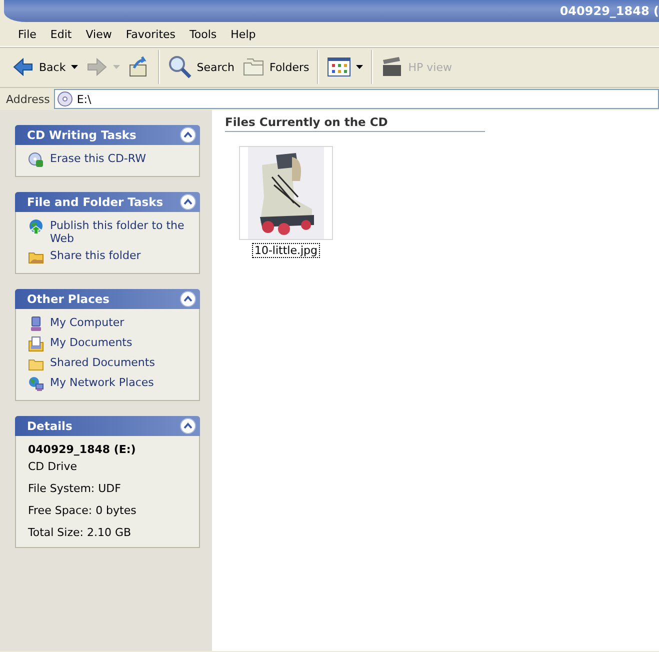 The width and height of the screenshot is (659, 652). Describe the element at coordinates (243, 34) in the screenshot. I see `menu-item: Help` at that location.